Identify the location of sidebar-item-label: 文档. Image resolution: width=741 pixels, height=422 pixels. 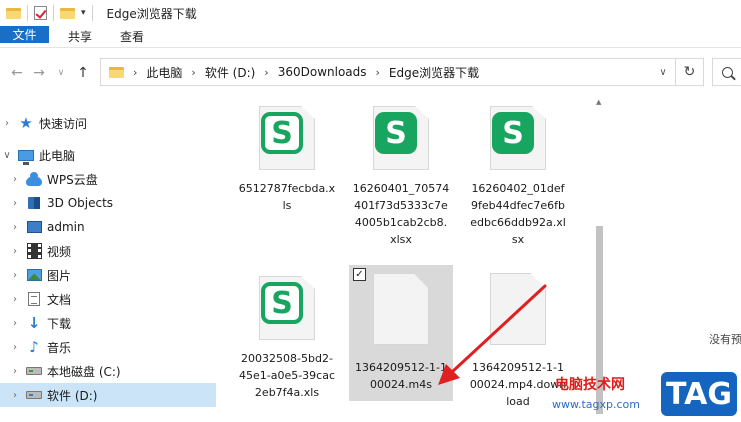
(59, 299).